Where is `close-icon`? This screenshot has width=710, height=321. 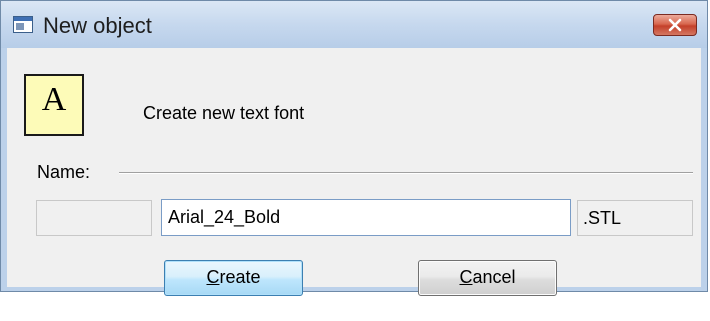
close-icon is located at coordinates (675, 25).